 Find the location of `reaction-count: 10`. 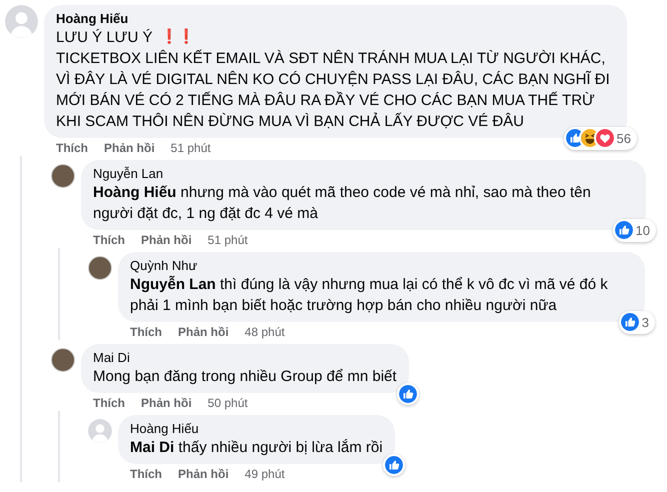

reaction-count: 10 is located at coordinates (643, 231).